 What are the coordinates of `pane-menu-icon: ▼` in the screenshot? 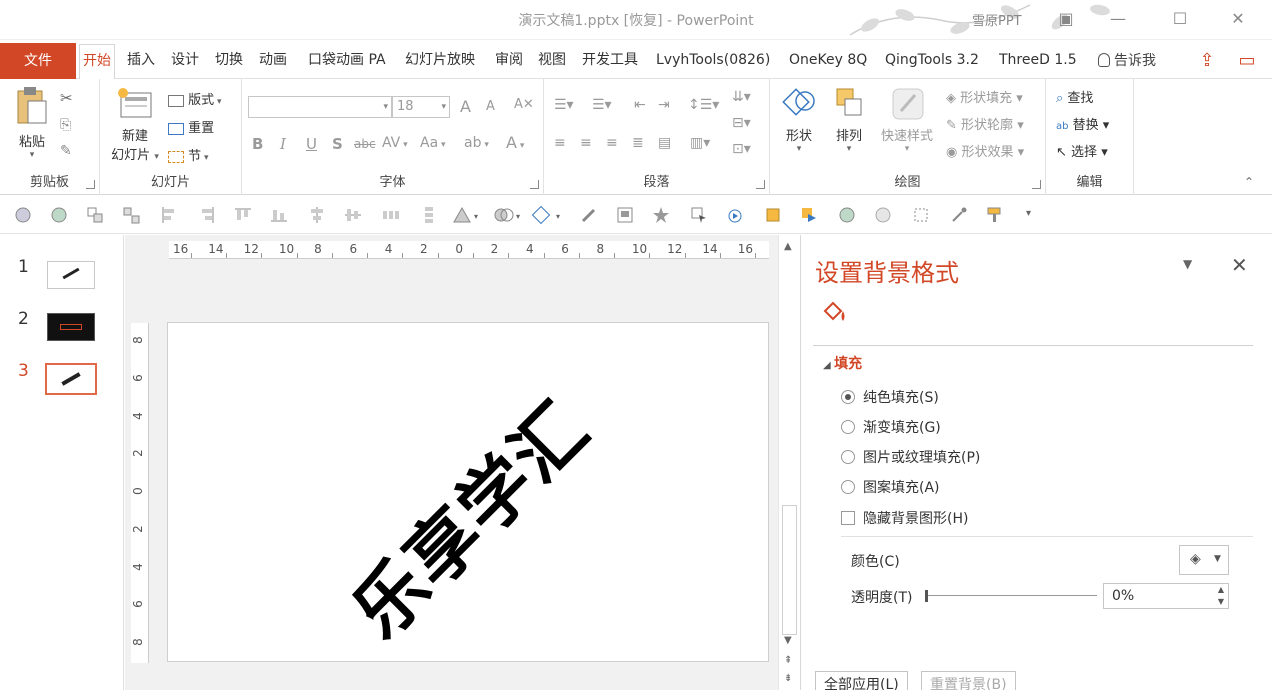 It's located at (1187, 264).